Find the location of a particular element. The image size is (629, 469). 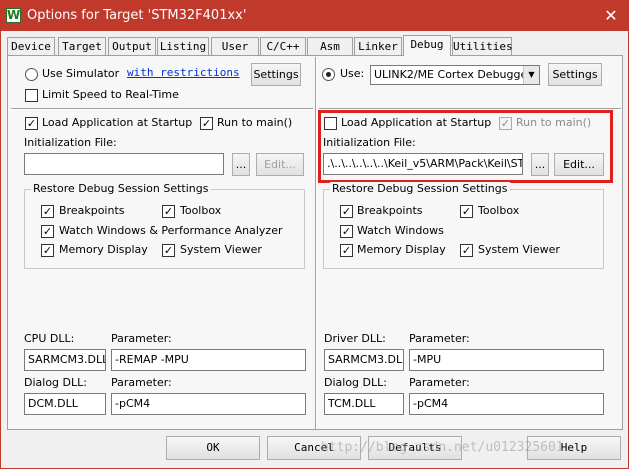

title-bar: W Options for Target 'STM32F401xx' ✕ is located at coordinates (314, 16).